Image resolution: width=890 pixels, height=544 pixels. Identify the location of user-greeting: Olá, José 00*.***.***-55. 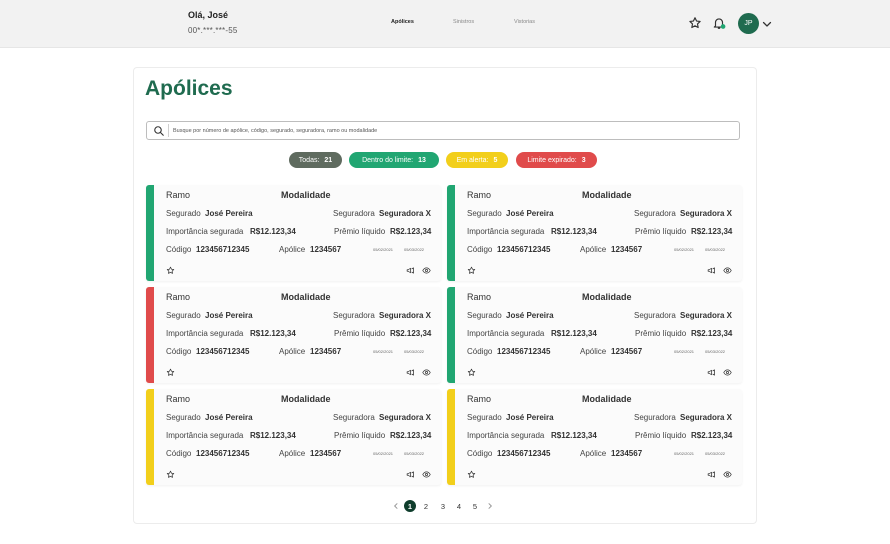
(213, 22).